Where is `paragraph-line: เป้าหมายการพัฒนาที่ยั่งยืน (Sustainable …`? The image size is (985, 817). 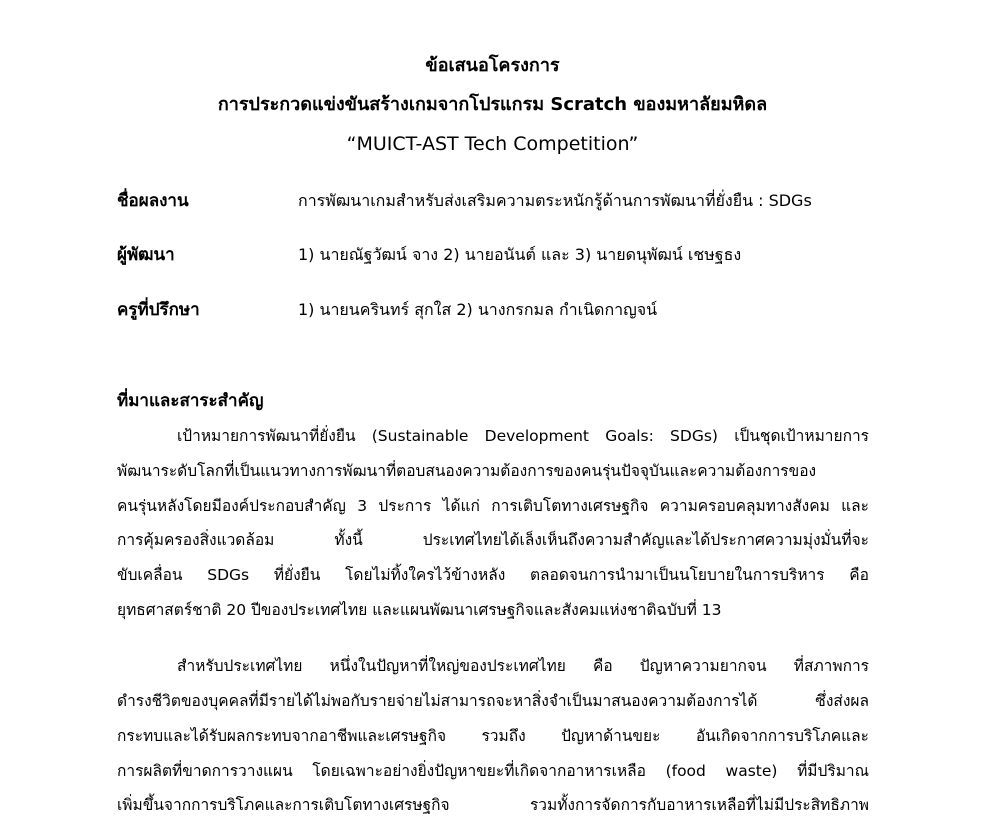
paragraph-line: เป้าหมายการพัฒนาที่ยั่งยืน (Sustainable … is located at coordinates (523, 436).